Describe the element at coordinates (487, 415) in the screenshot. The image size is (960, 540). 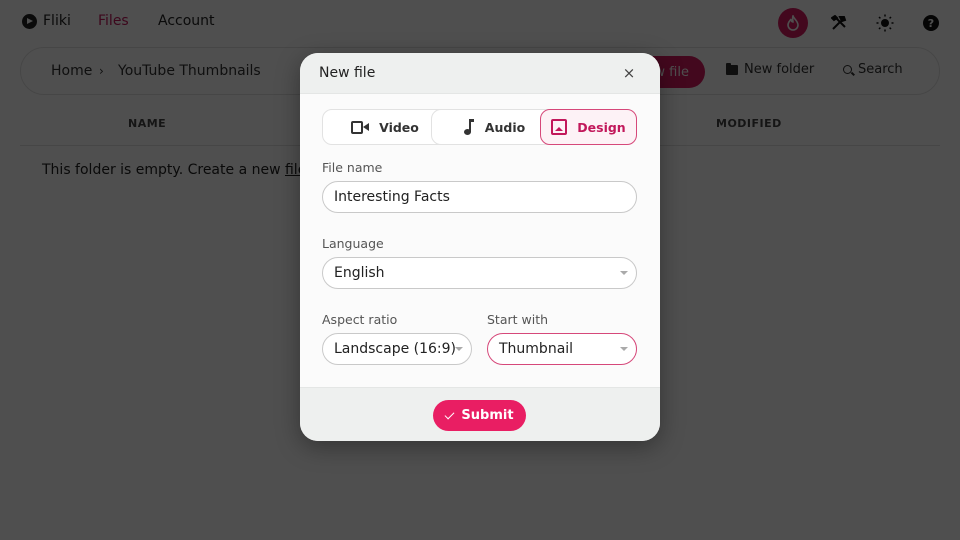
I see `submit-label: Submit` at that location.